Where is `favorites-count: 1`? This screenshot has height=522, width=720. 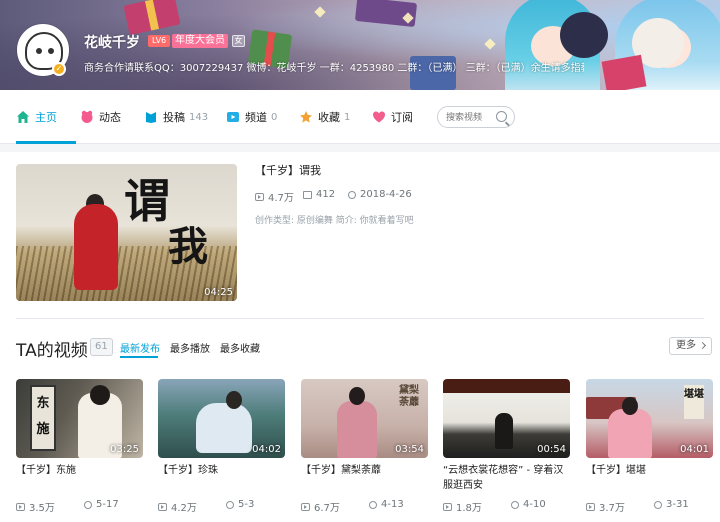
favorites-count: 1 is located at coordinates (347, 117).